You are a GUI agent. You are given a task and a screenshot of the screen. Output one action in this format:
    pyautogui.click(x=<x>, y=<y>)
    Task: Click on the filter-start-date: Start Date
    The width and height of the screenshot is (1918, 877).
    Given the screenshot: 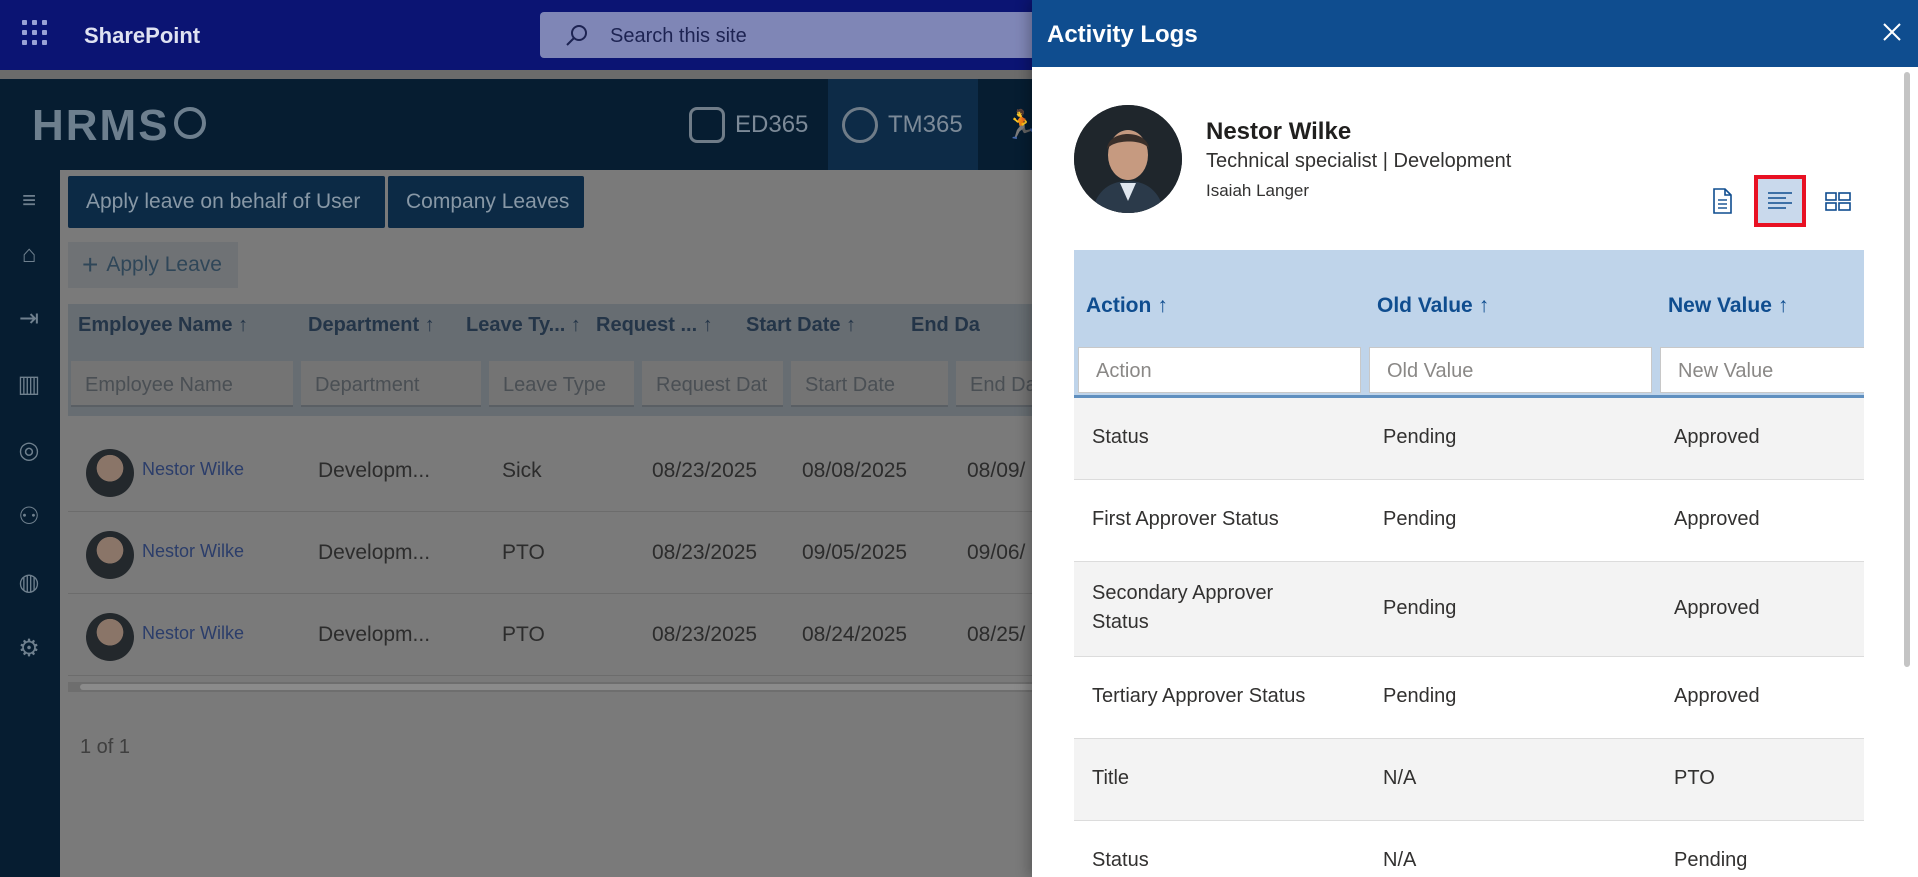 What is the action you would take?
    pyautogui.click(x=869, y=384)
    